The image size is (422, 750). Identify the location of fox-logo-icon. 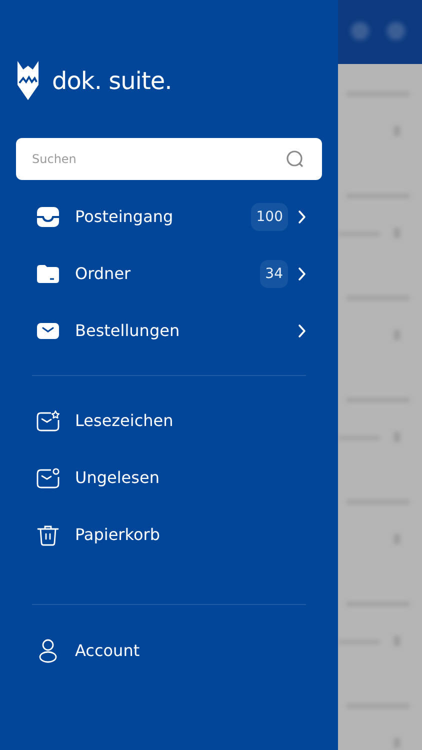
(28, 81).